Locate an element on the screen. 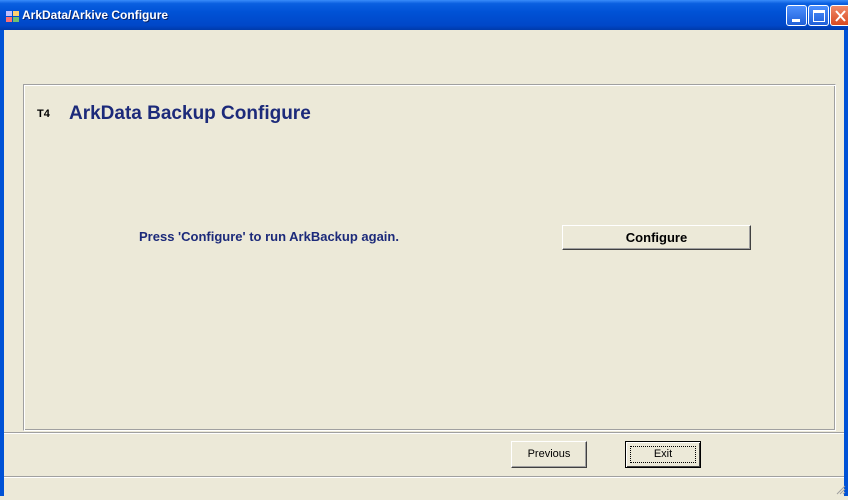 The width and height of the screenshot is (848, 500). footer-separator is located at coordinates (424, 433).